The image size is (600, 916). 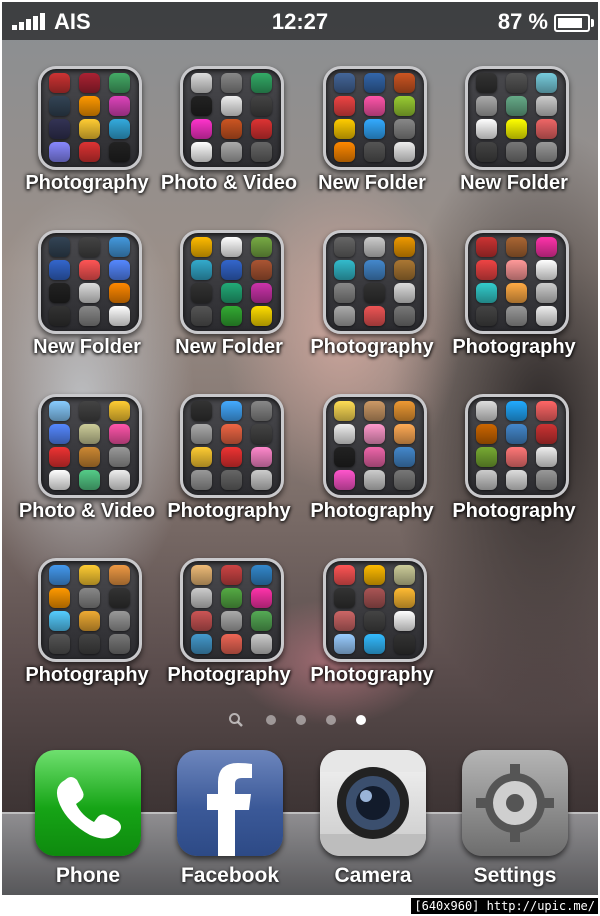 What do you see at coordinates (229, 183) in the screenshot?
I see `folder-label: Photo & Video` at bounding box center [229, 183].